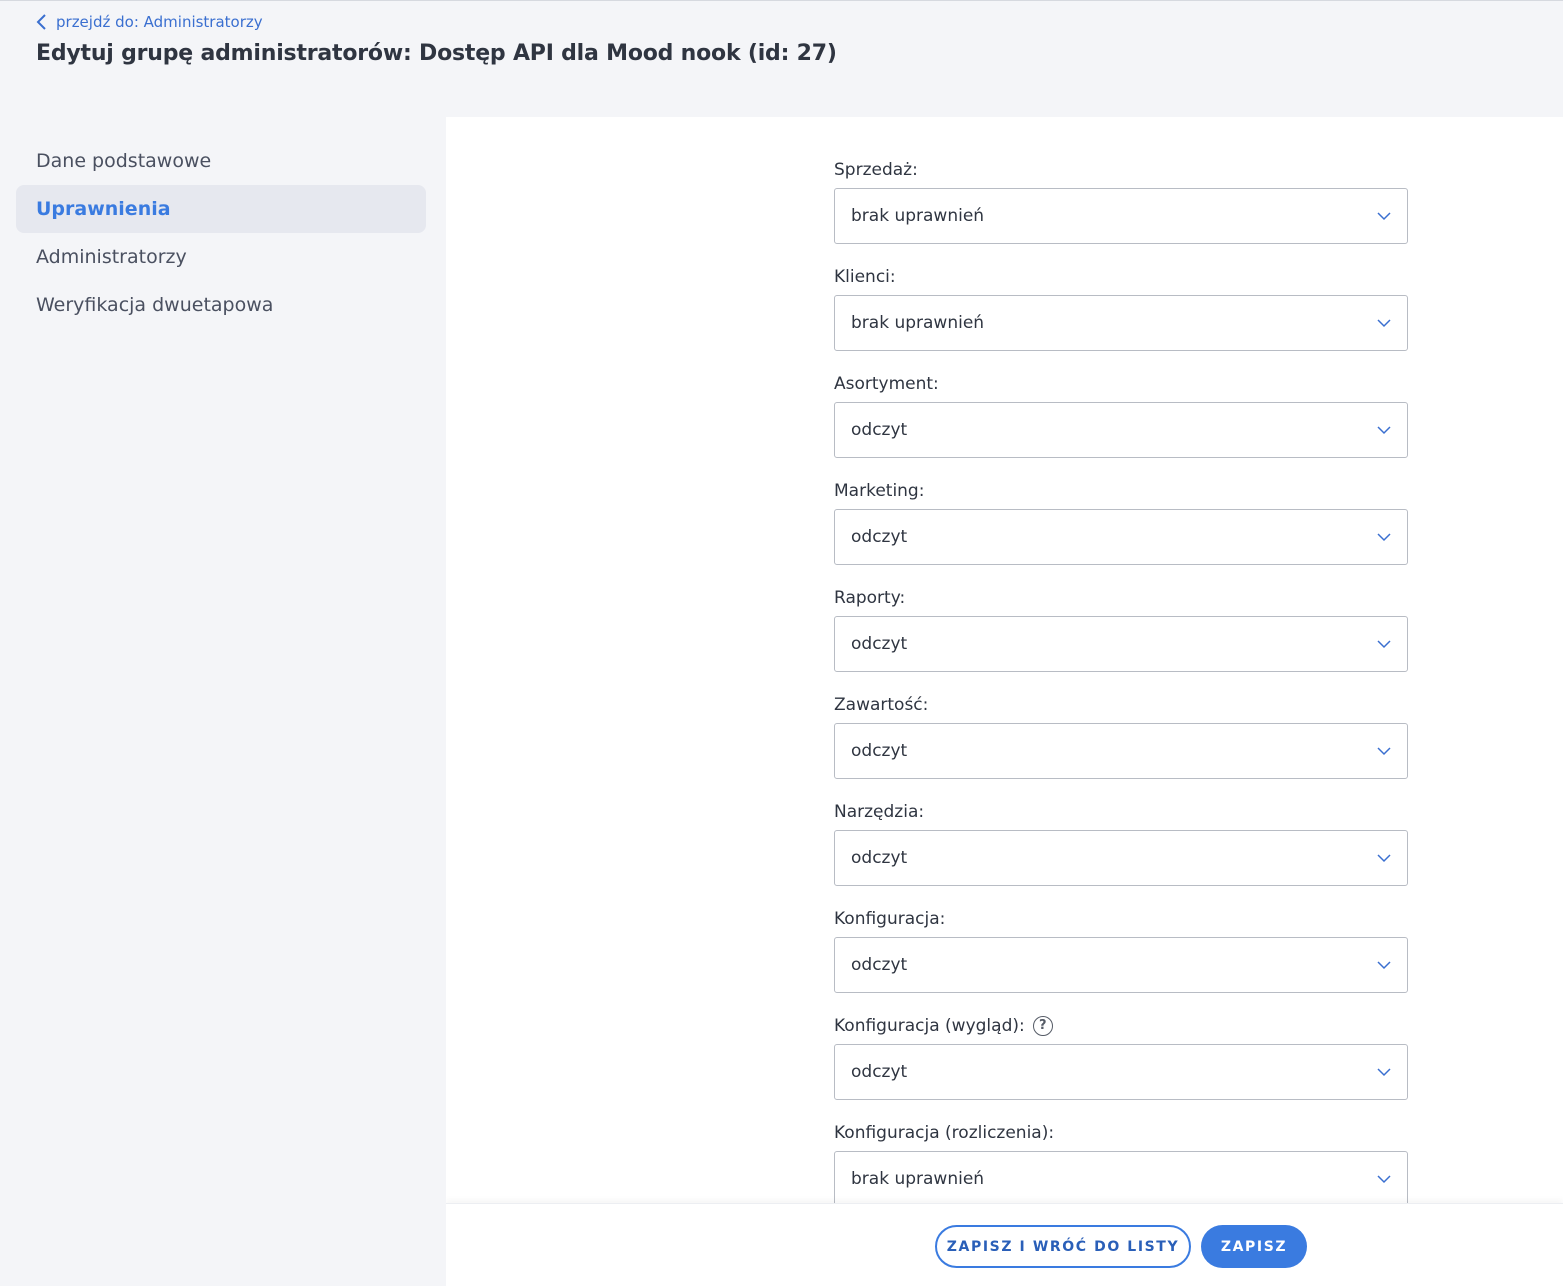 The image size is (1563, 1286). What do you see at coordinates (1121, 751) in the screenshot?
I see `zawartosc-select: odczyt` at bounding box center [1121, 751].